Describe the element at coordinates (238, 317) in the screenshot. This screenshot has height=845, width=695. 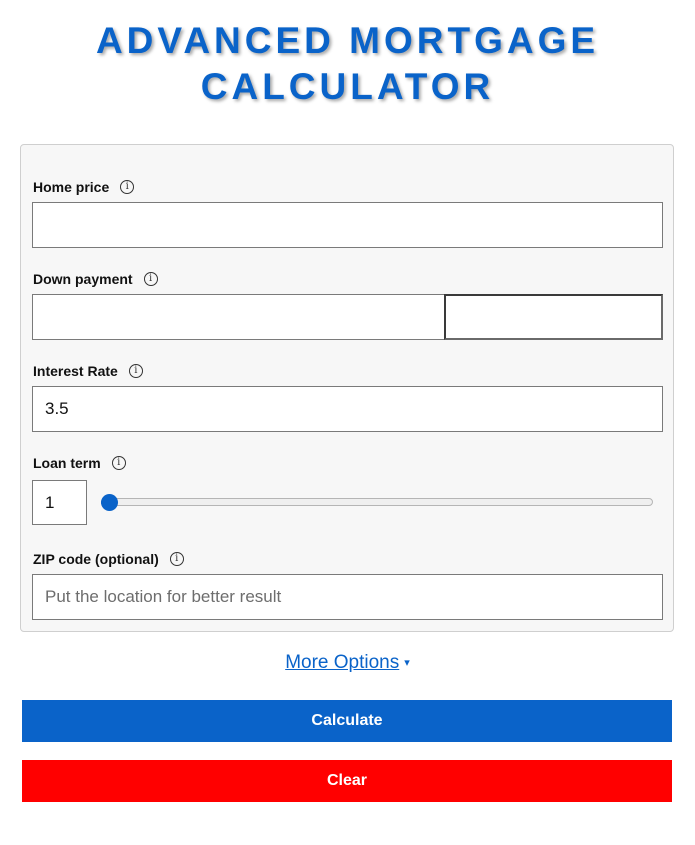
I see `down-payment-input` at that location.